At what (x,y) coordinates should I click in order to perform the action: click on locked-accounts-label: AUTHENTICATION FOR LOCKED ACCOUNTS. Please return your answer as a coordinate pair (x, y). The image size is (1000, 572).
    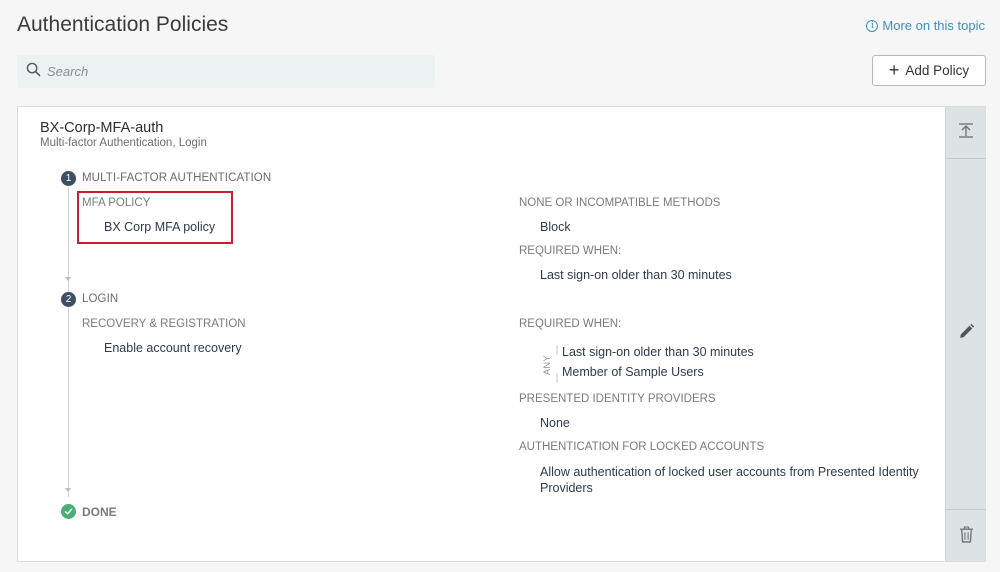
    Looking at the image, I should click on (642, 447).